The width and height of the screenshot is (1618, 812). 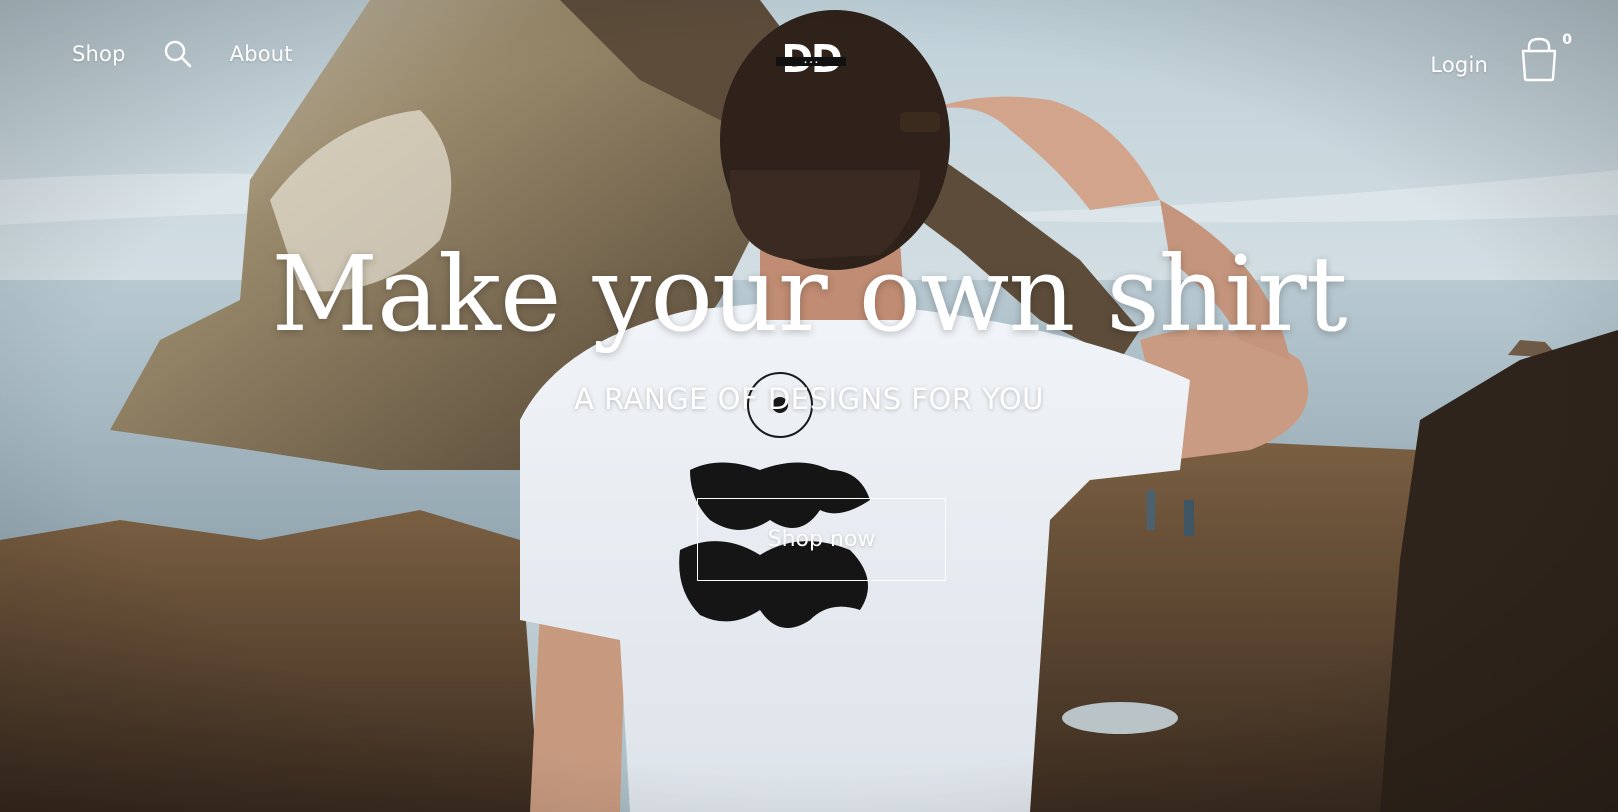 What do you see at coordinates (821, 539) in the screenshot?
I see `shop-now-button: Shop now` at bounding box center [821, 539].